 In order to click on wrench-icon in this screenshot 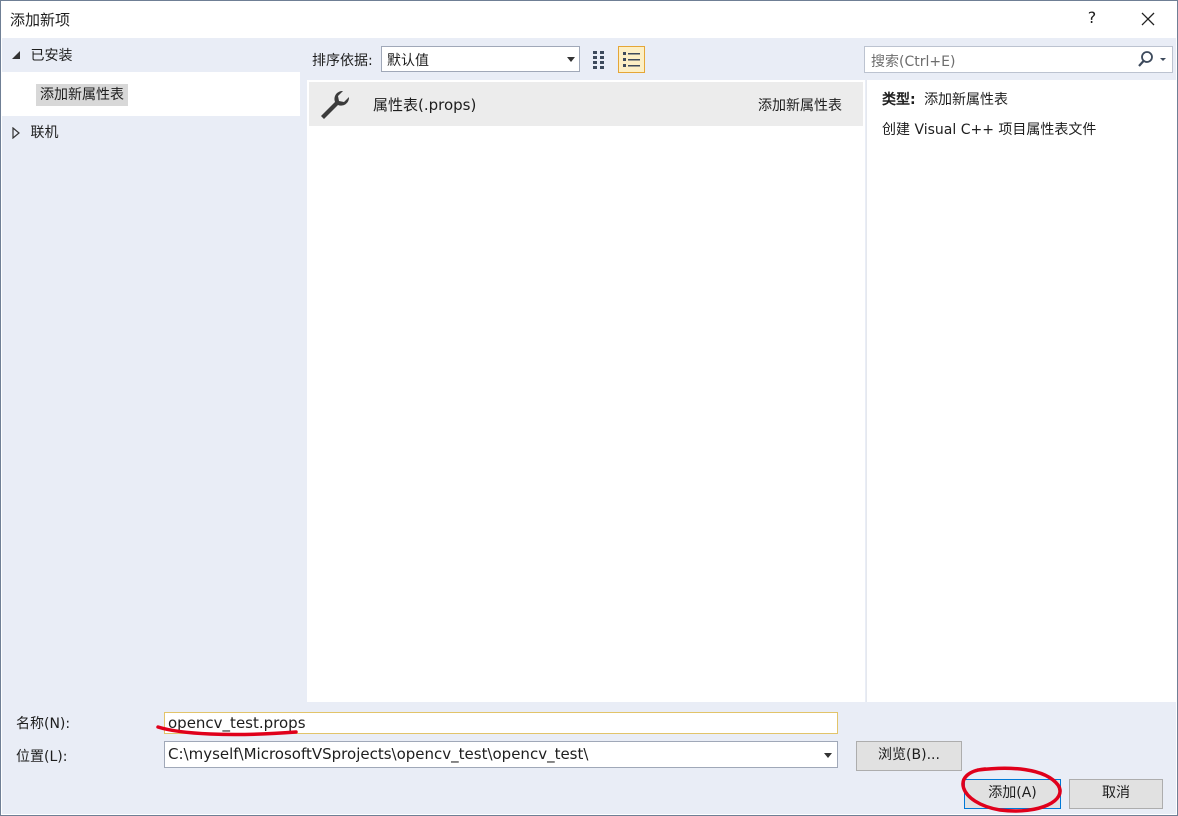, I will do `click(335, 105)`.